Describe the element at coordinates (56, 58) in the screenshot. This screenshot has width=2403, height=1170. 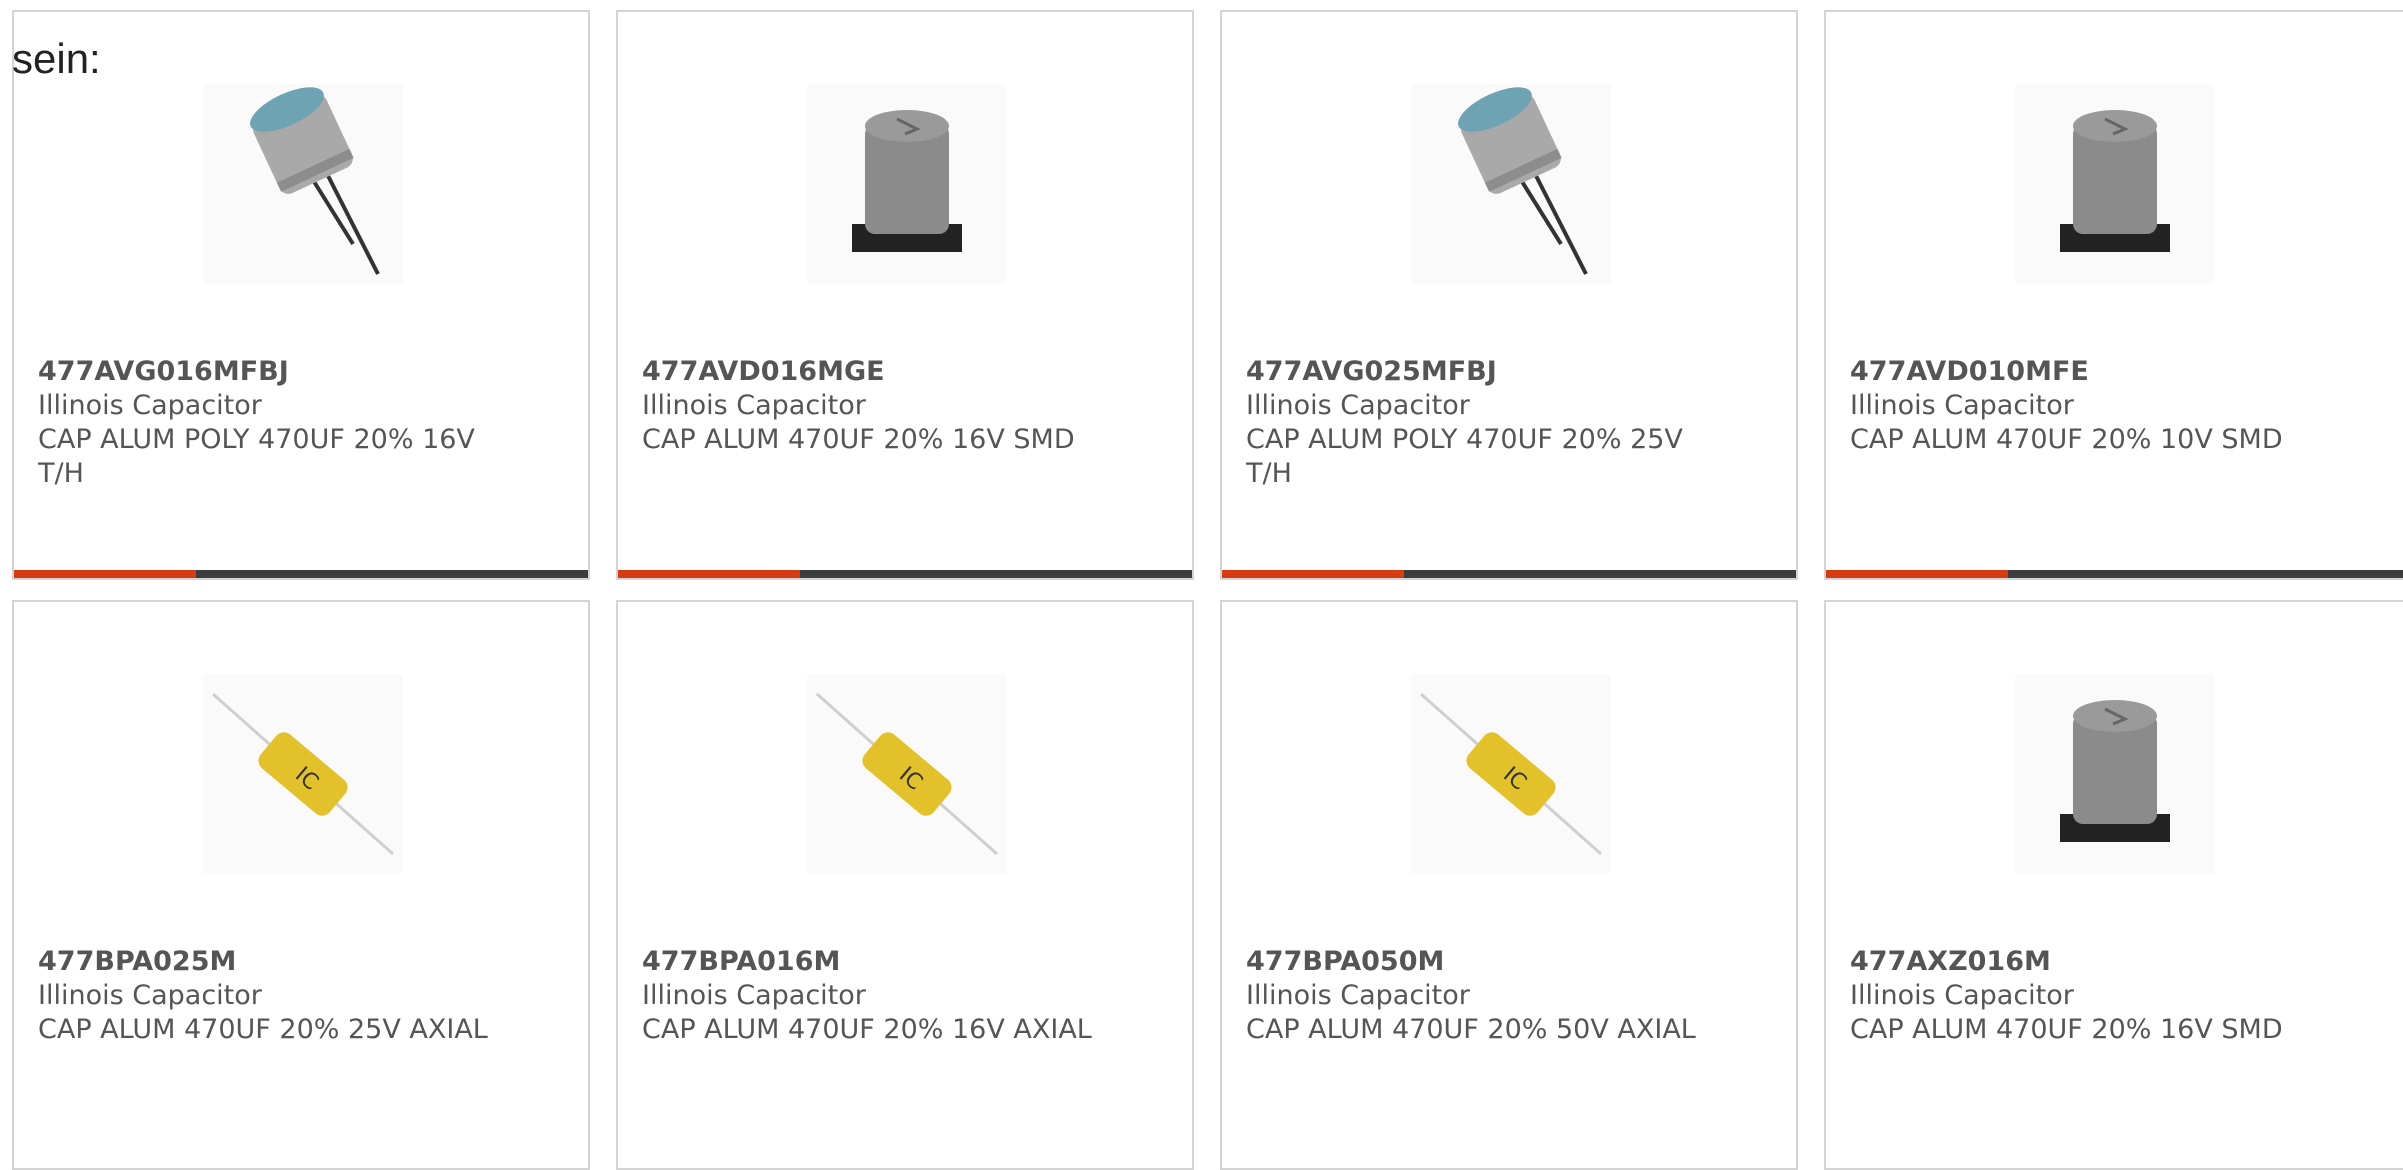
I see `lead-text: sein:` at that location.